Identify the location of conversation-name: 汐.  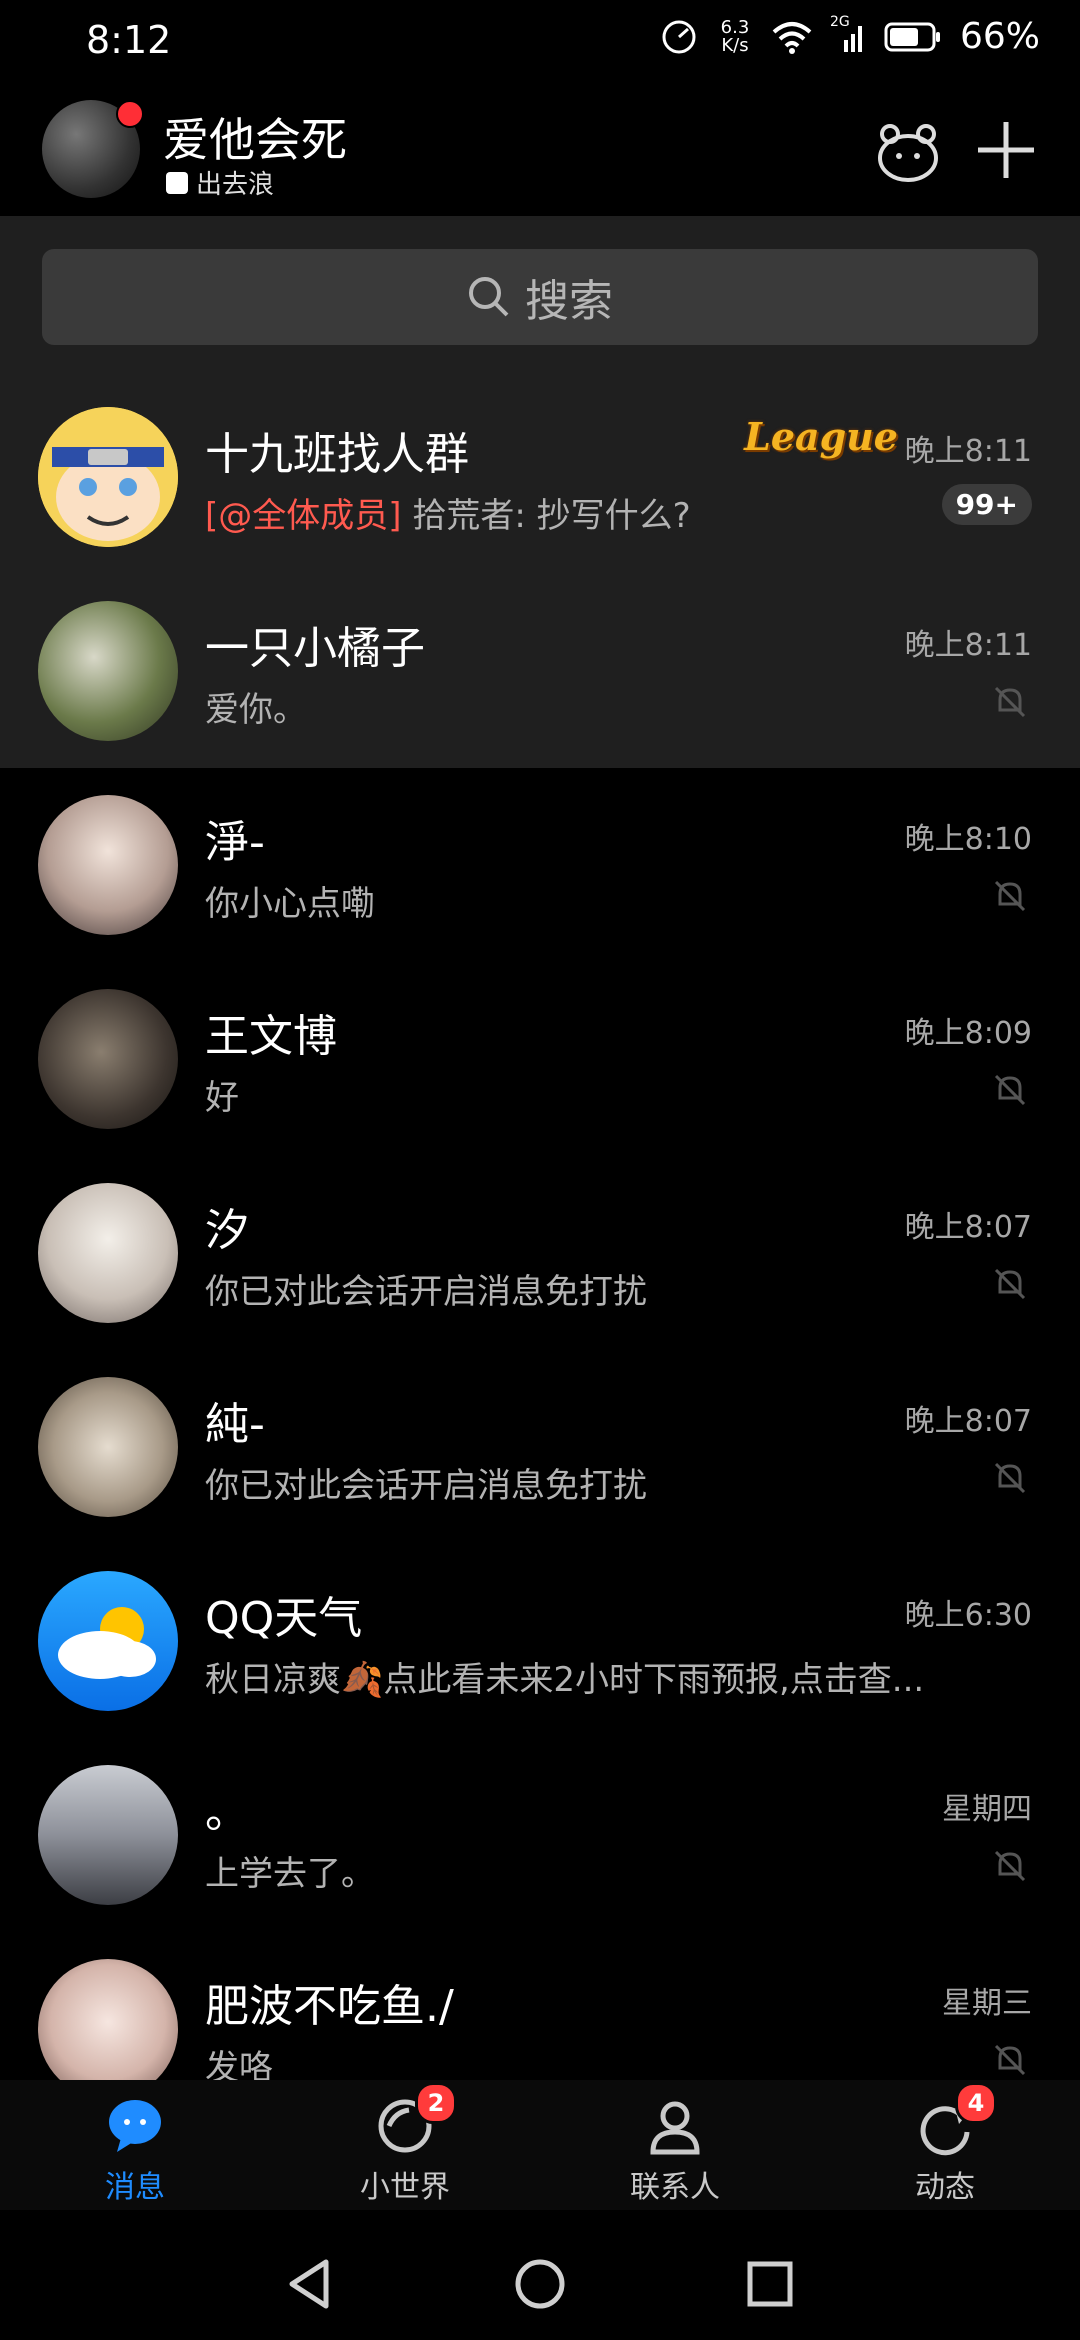
(227, 1230).